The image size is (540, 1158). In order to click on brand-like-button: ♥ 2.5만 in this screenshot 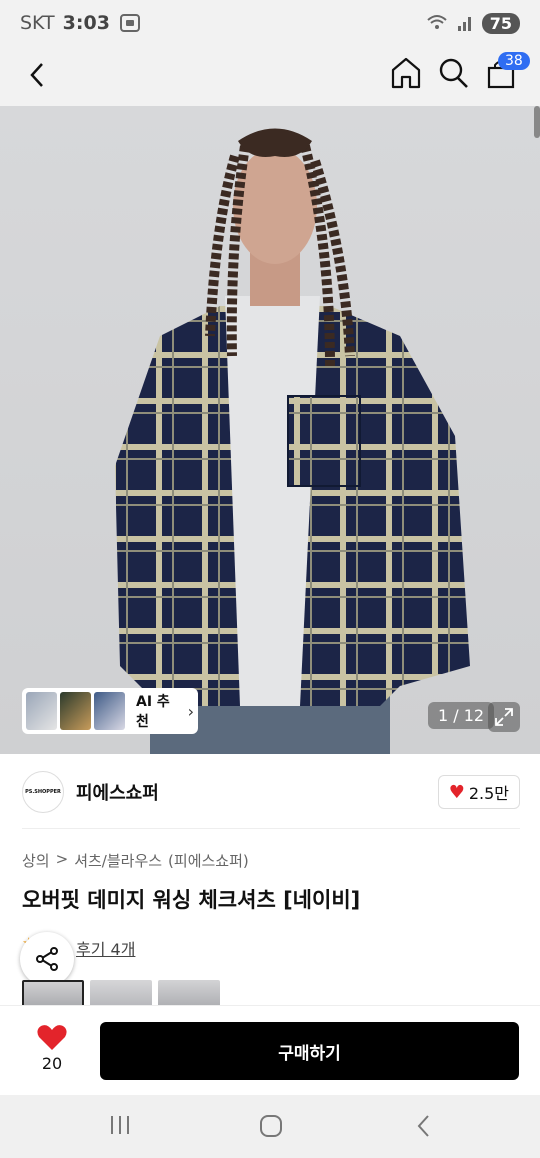, I will do `click(478, 792)`.